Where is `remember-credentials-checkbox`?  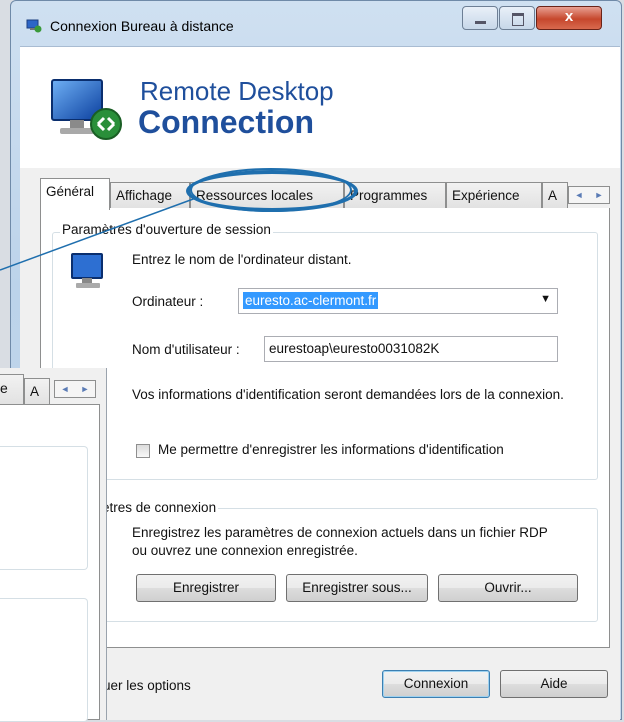 remember-credentials-checkbox is located at coordinates (143, 451).